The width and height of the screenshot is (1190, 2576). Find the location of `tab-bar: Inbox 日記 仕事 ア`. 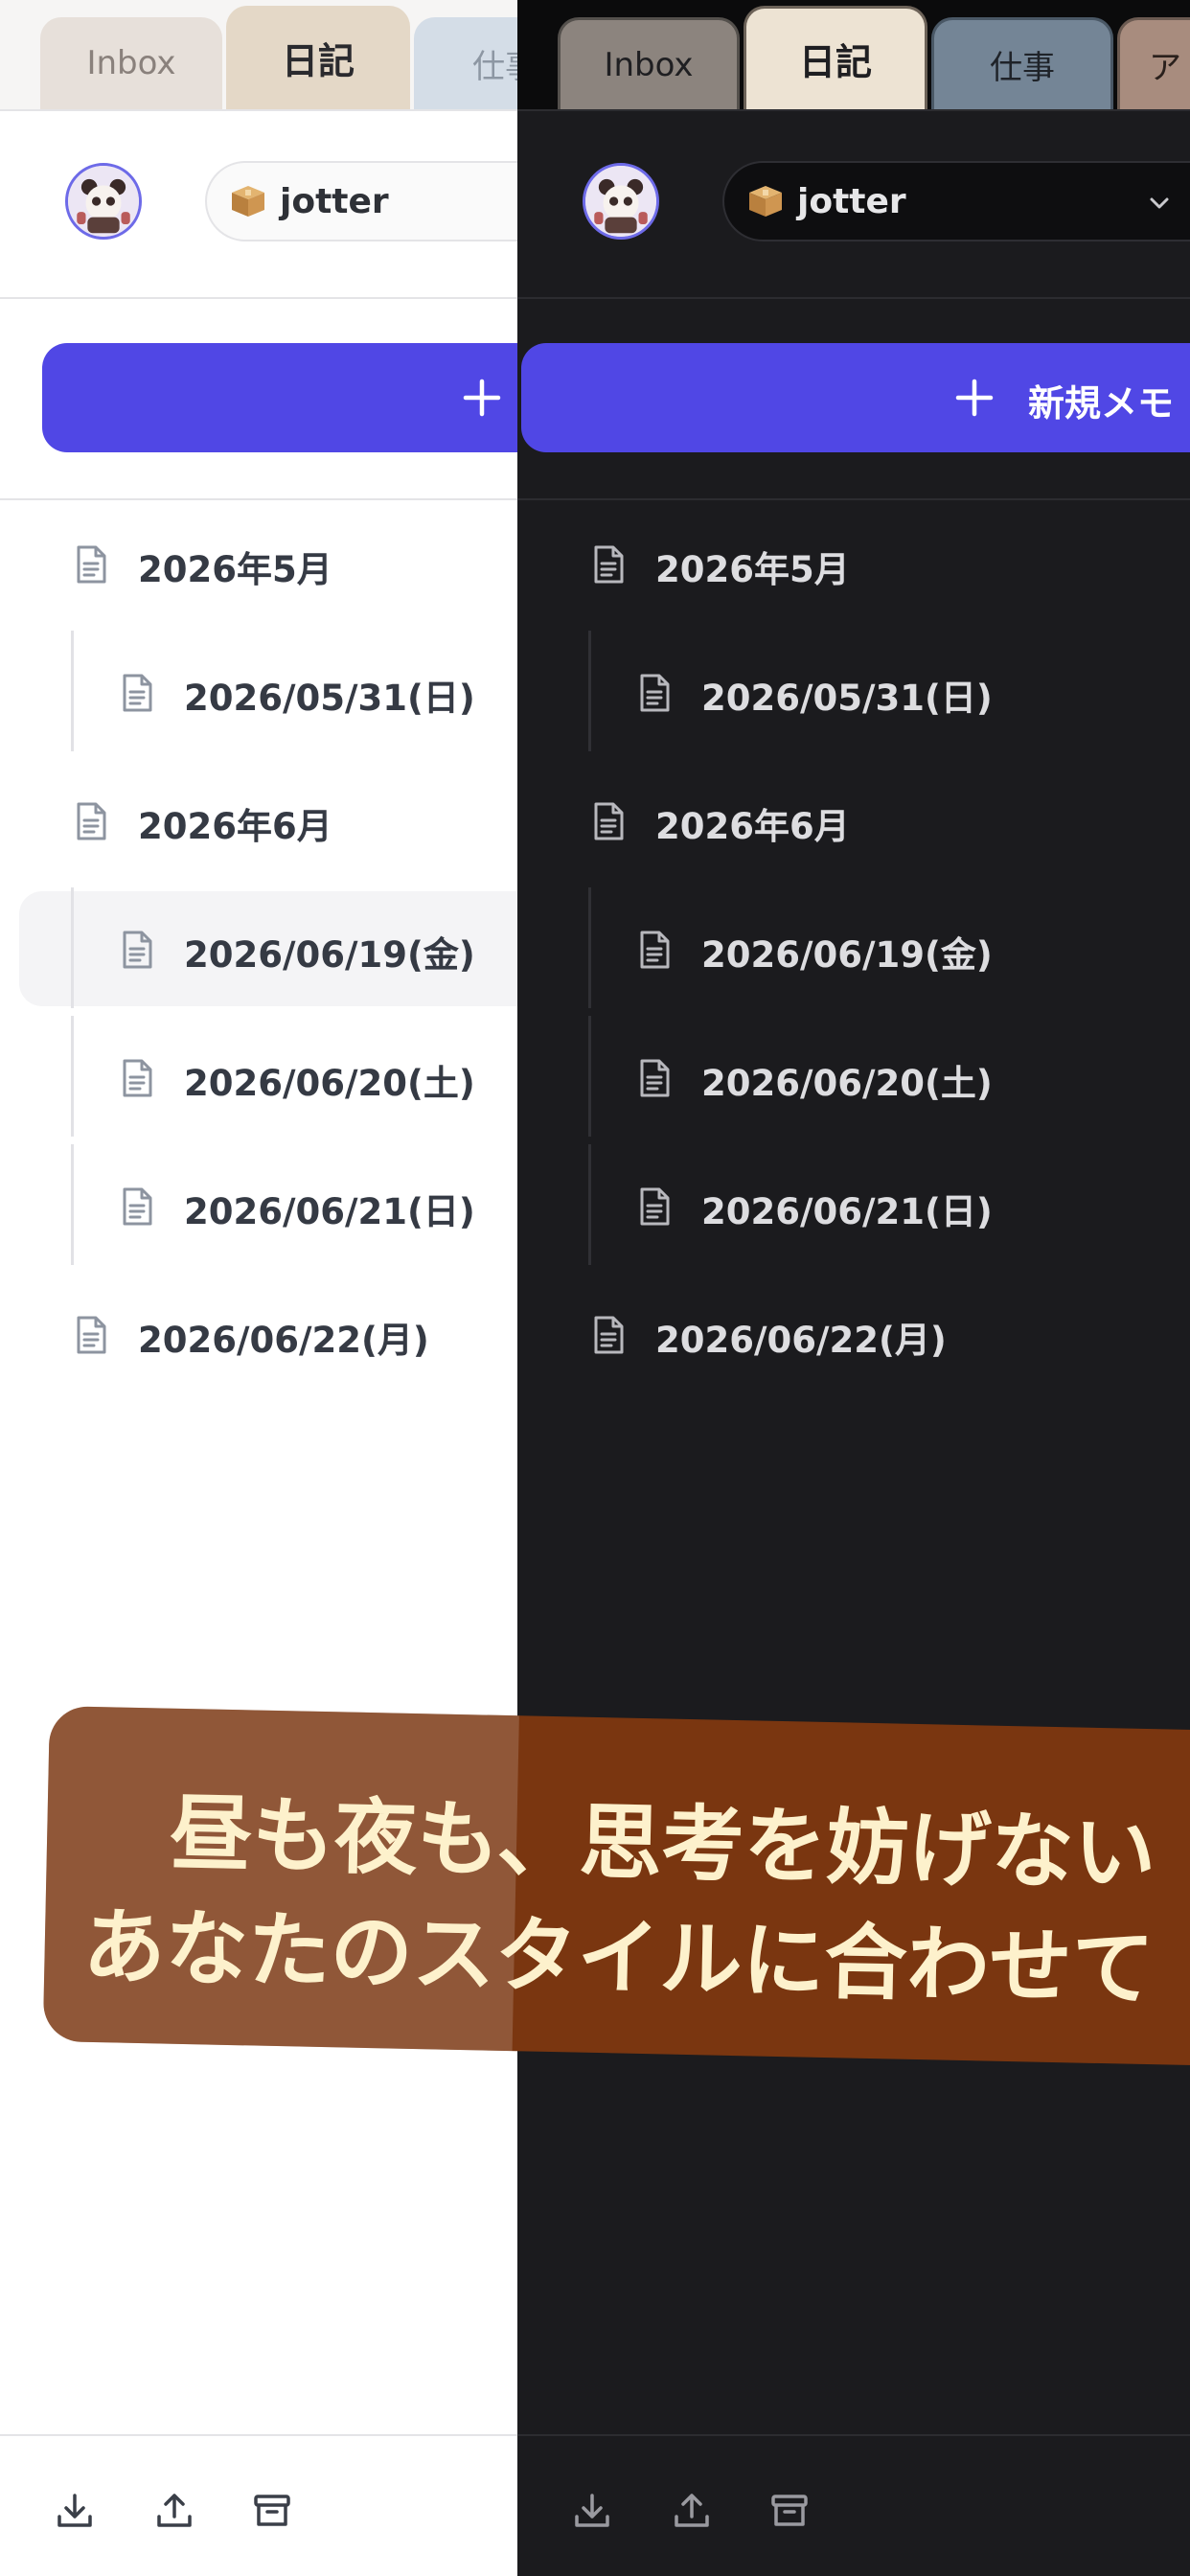

tab-bar: Inbox 日記 仕事 ア is located at coordinates (854, 55).